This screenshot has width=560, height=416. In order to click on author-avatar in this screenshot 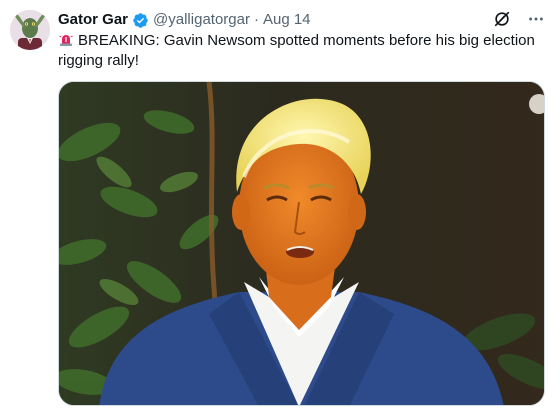, I will do `click(30, 30)`.